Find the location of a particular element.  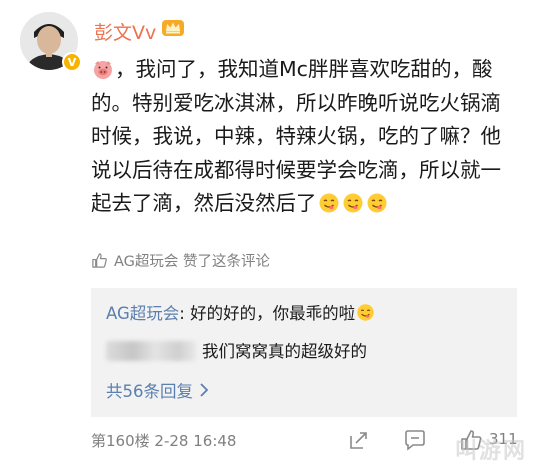

member-crown-icon is located at coordinates (173, 28).